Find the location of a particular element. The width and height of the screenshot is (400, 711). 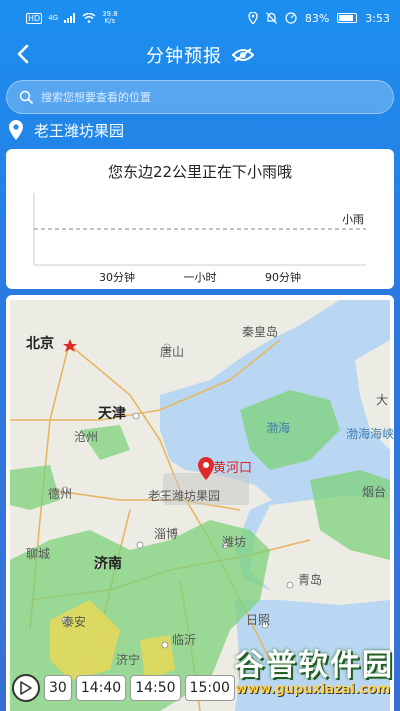

page-title: 分钟预报 is located at coordinates (184, 56).